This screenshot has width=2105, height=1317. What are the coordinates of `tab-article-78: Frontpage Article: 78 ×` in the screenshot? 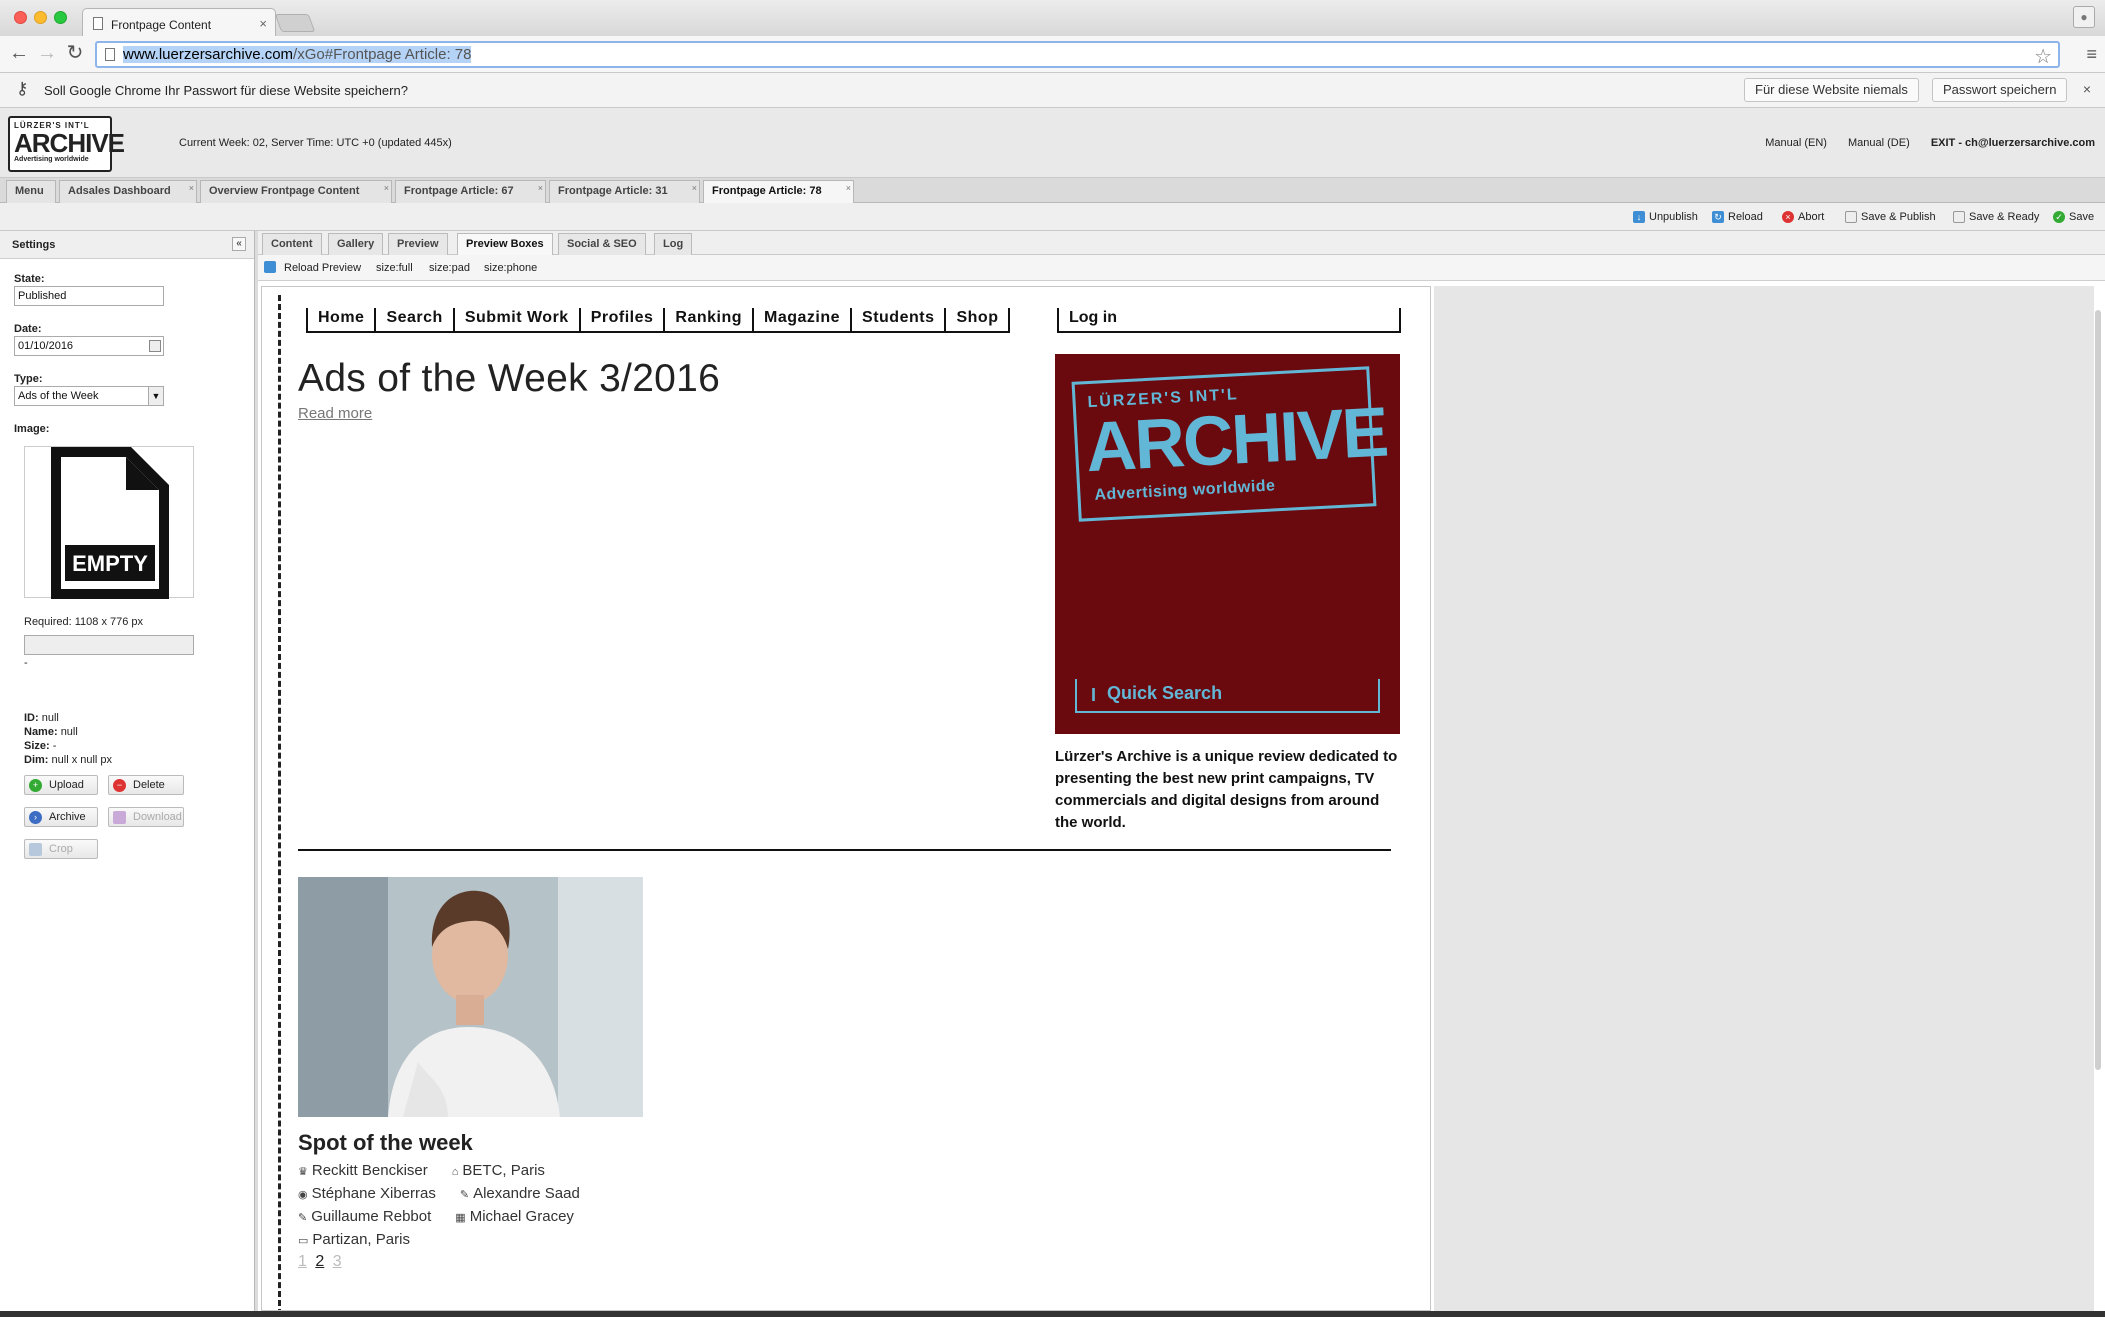 It's located at (778, 192).